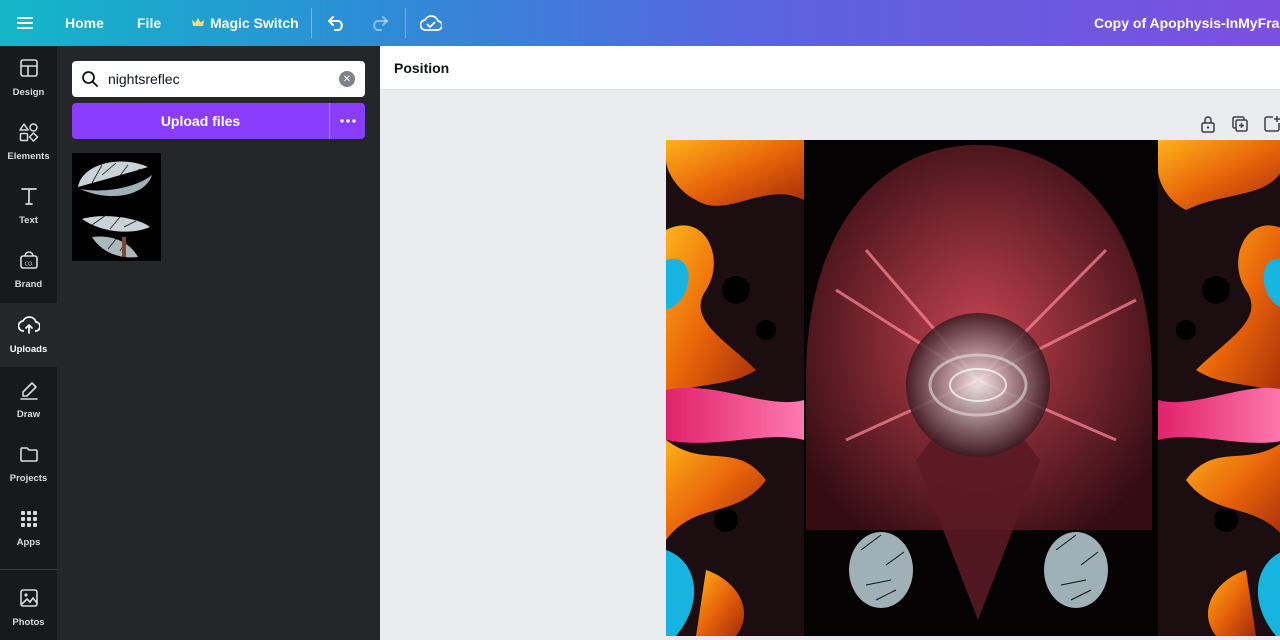  What do you see at coordinates (347, 79) in the screenshot?
I see `clear-search-icon: ✕` at bounding box center [347, 79].